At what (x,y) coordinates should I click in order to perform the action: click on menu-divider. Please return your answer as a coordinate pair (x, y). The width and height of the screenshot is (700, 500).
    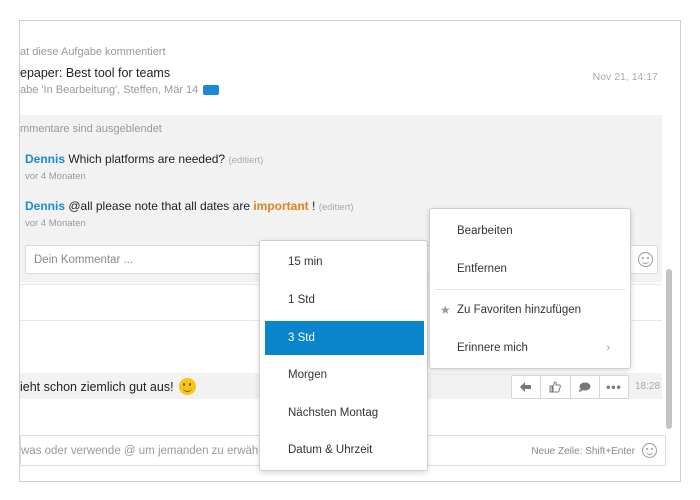
    Looking at the image, I should click on (530, 289).